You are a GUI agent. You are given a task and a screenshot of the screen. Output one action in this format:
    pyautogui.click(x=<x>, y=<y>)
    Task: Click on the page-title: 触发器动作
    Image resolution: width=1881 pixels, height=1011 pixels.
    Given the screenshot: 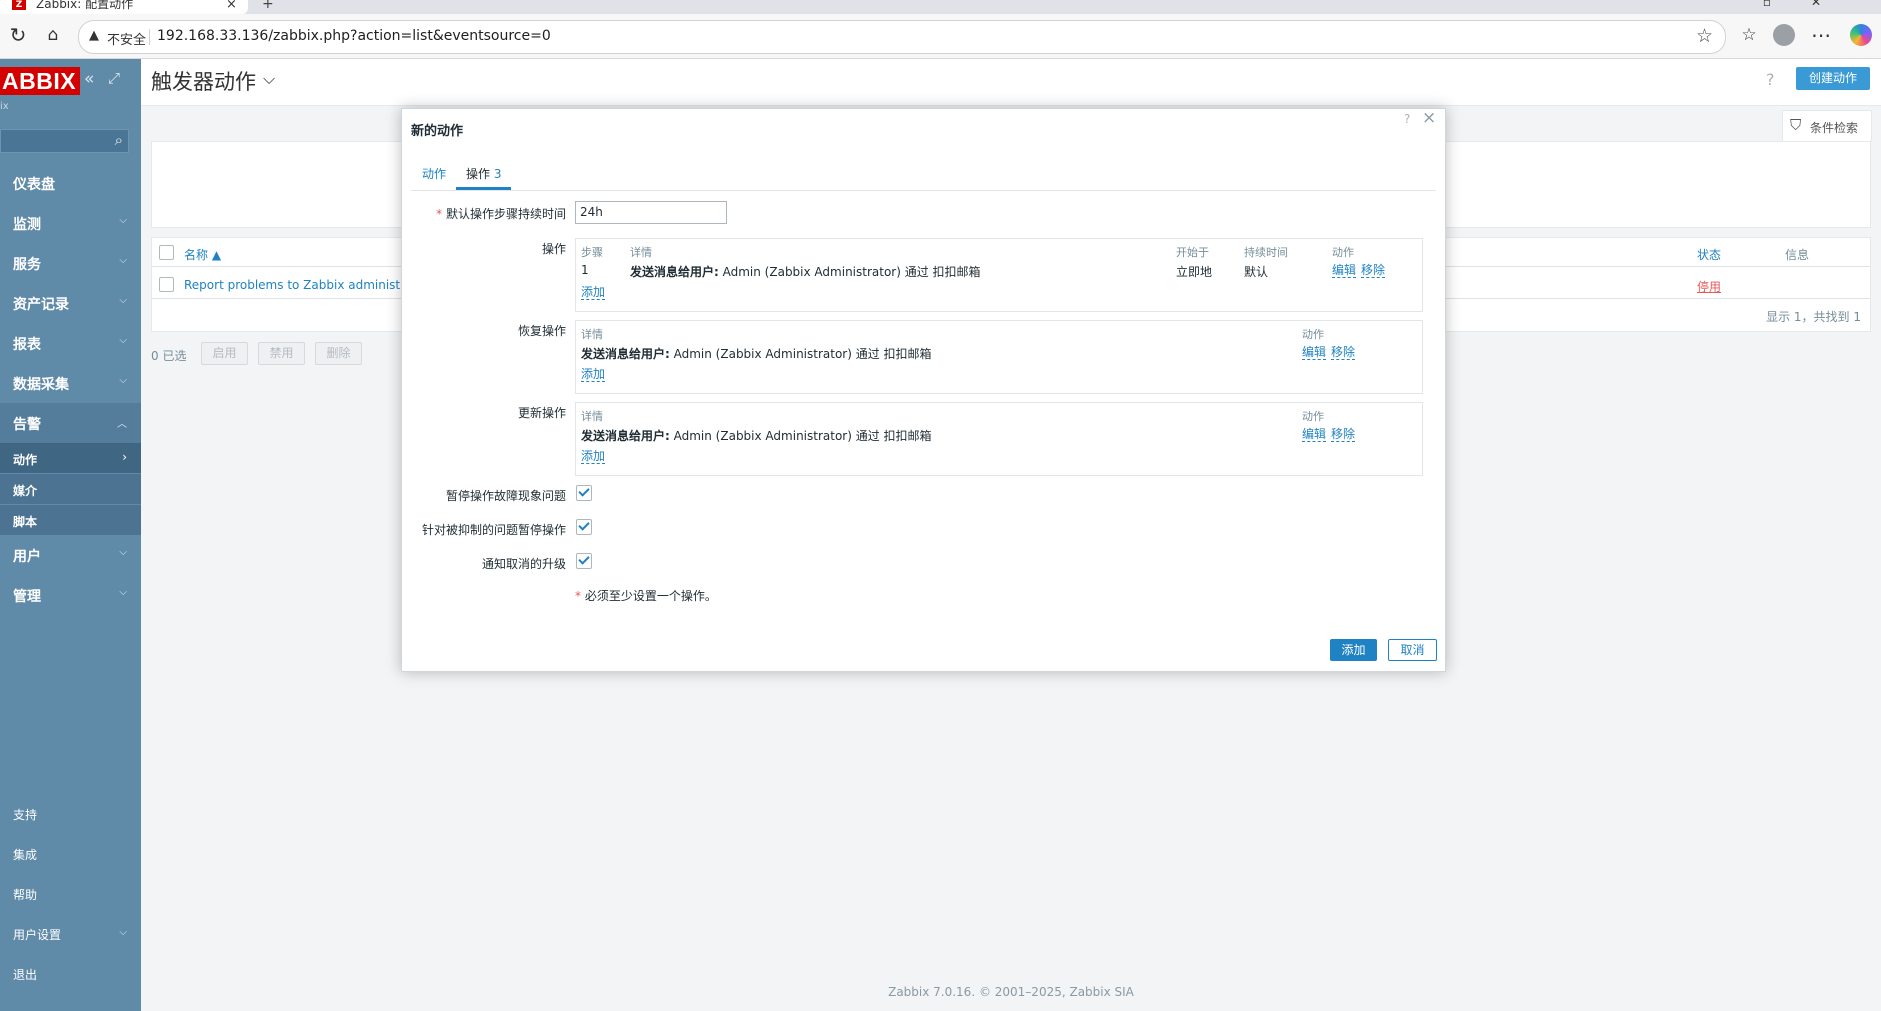 What is the action you would take?
    pyautogui.click(x=203, y=81)
    